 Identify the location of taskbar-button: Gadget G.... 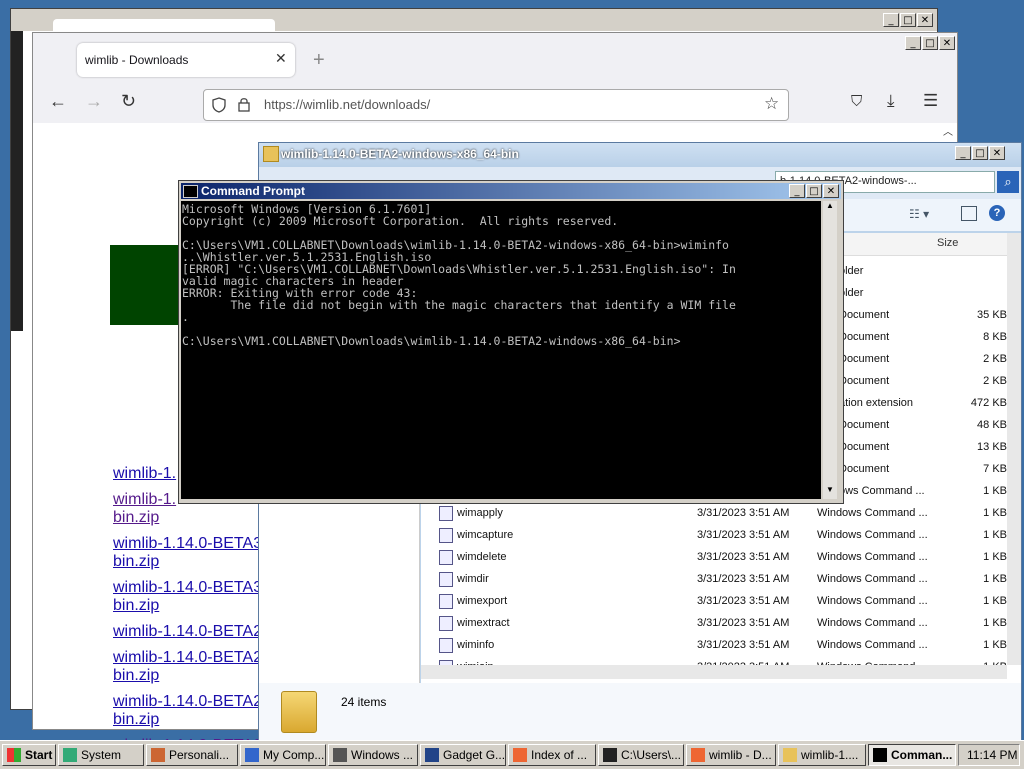
(463, 755).